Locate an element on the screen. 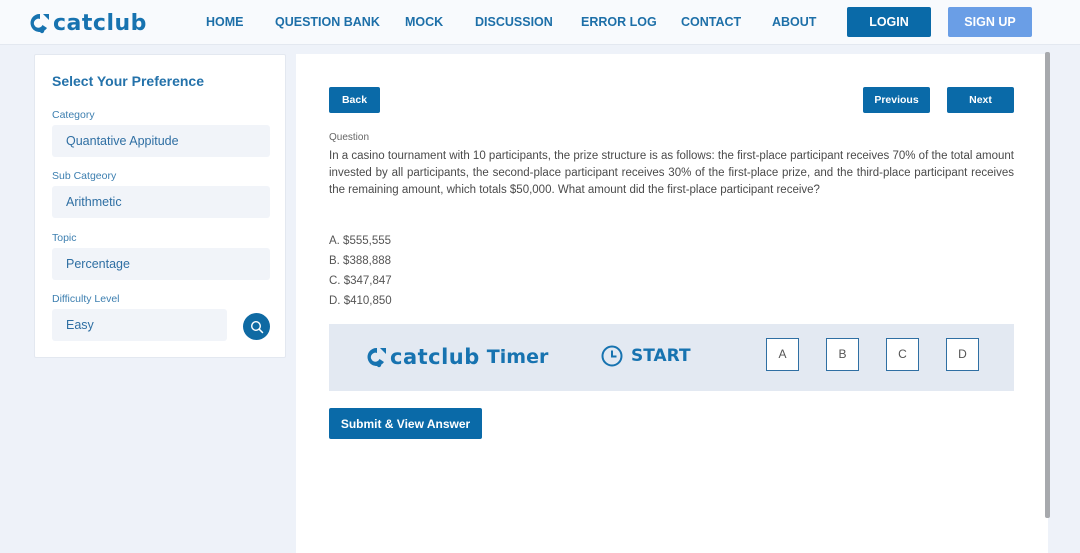  preference-title: Select Your Preference is located at coordinates (128, 81).